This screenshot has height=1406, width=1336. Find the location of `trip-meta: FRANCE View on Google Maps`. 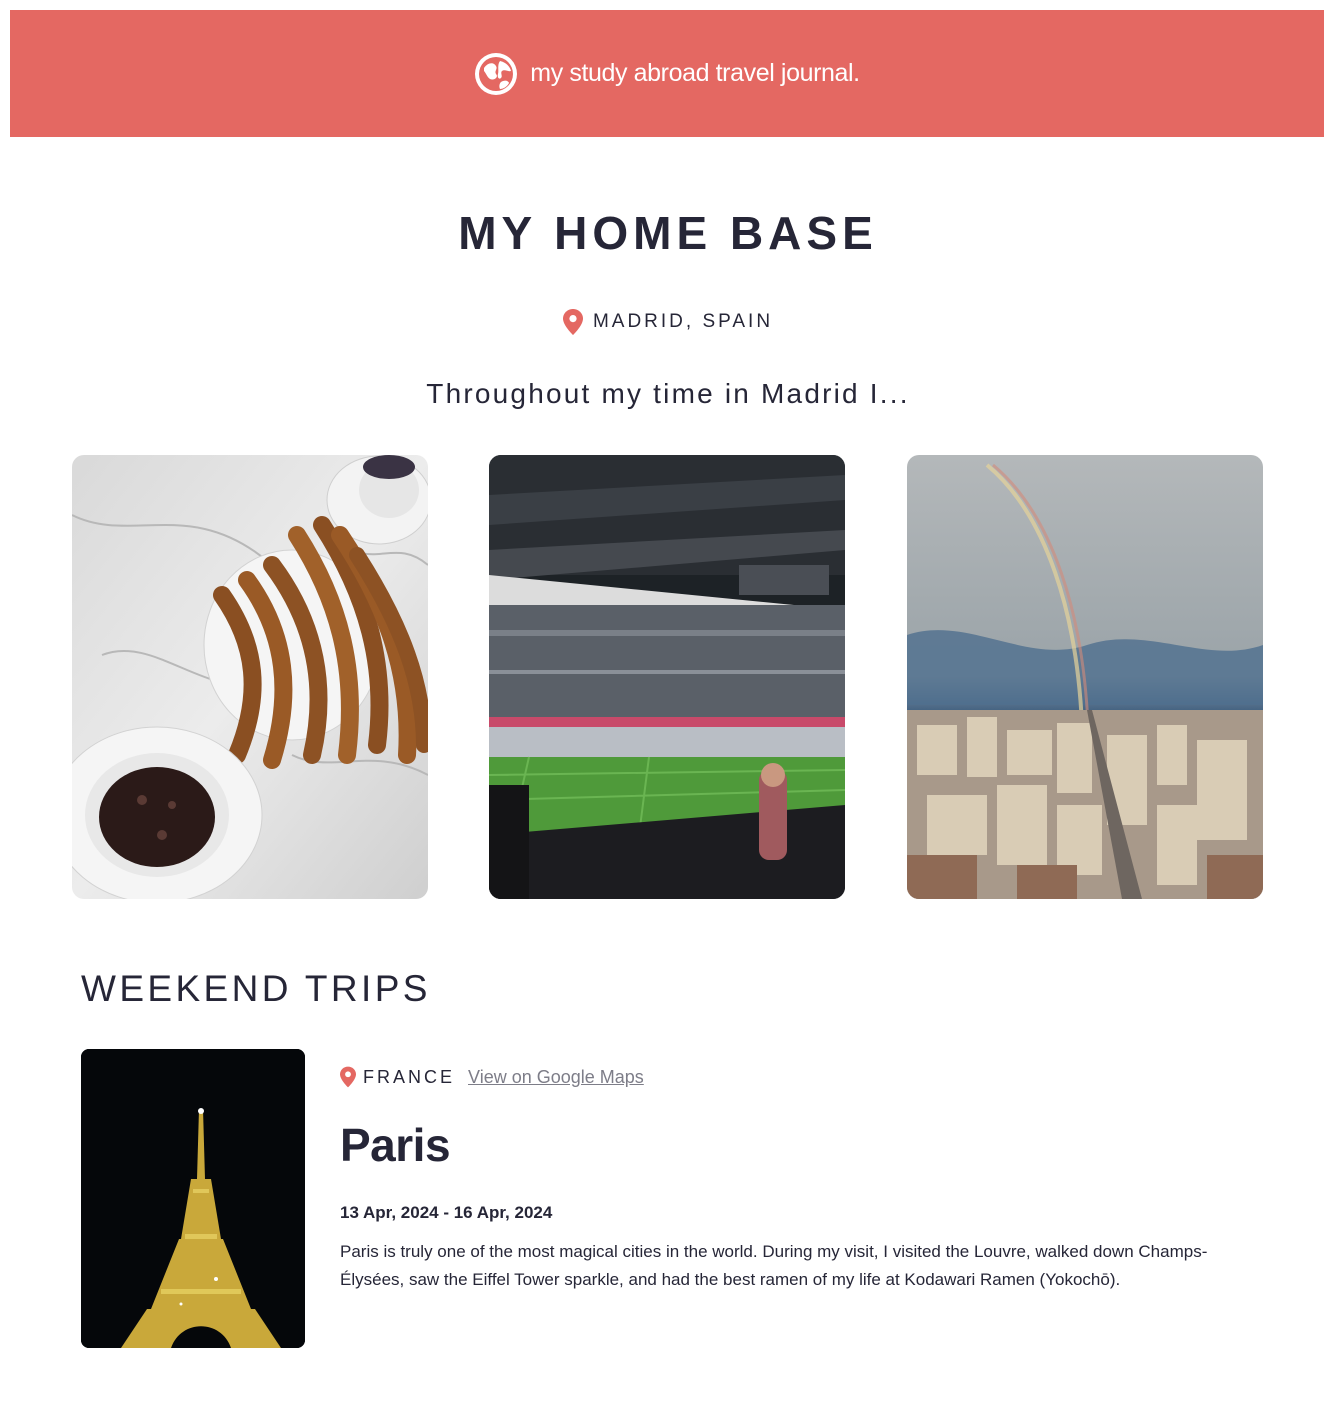

trip-meta: FRANCE View on Google Maps is located at coordinates (492, 1077).